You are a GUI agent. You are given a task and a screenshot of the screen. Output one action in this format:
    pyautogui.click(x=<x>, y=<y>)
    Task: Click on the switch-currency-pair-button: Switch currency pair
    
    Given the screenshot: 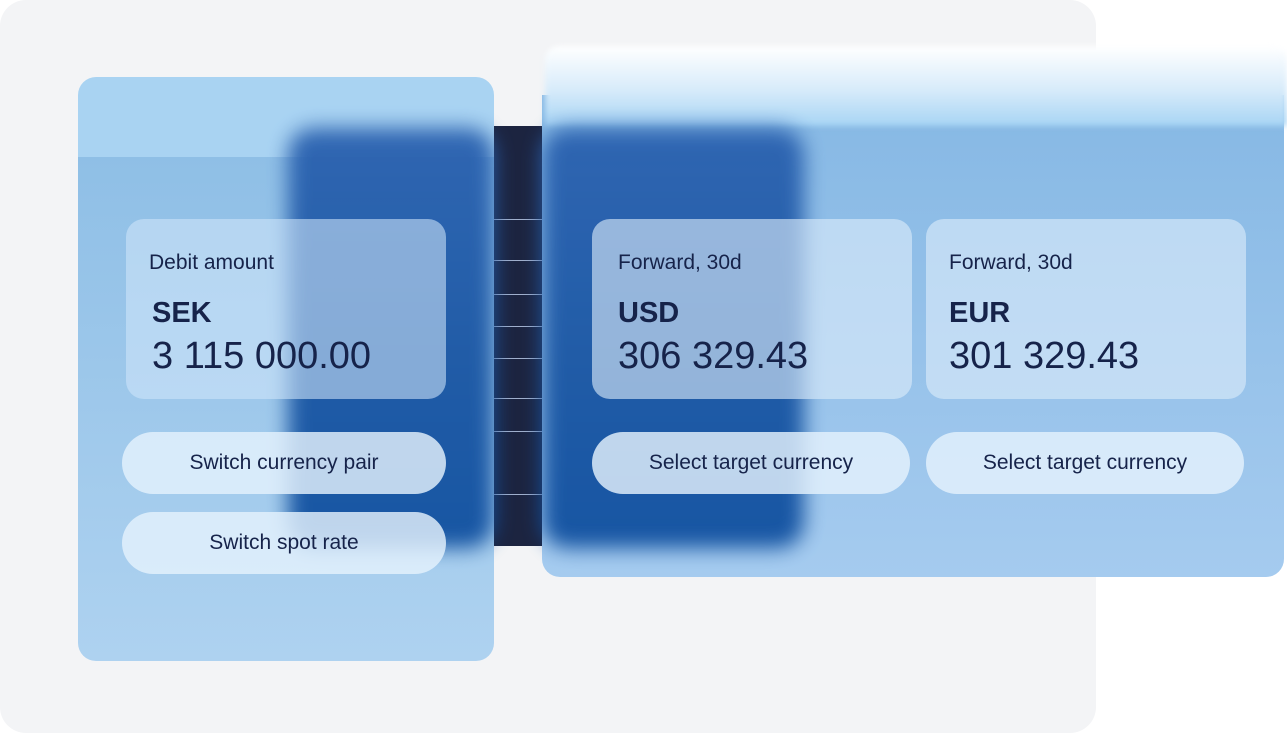 What is the action you would take?
    pyautogui.click(x=284, y=463)
    